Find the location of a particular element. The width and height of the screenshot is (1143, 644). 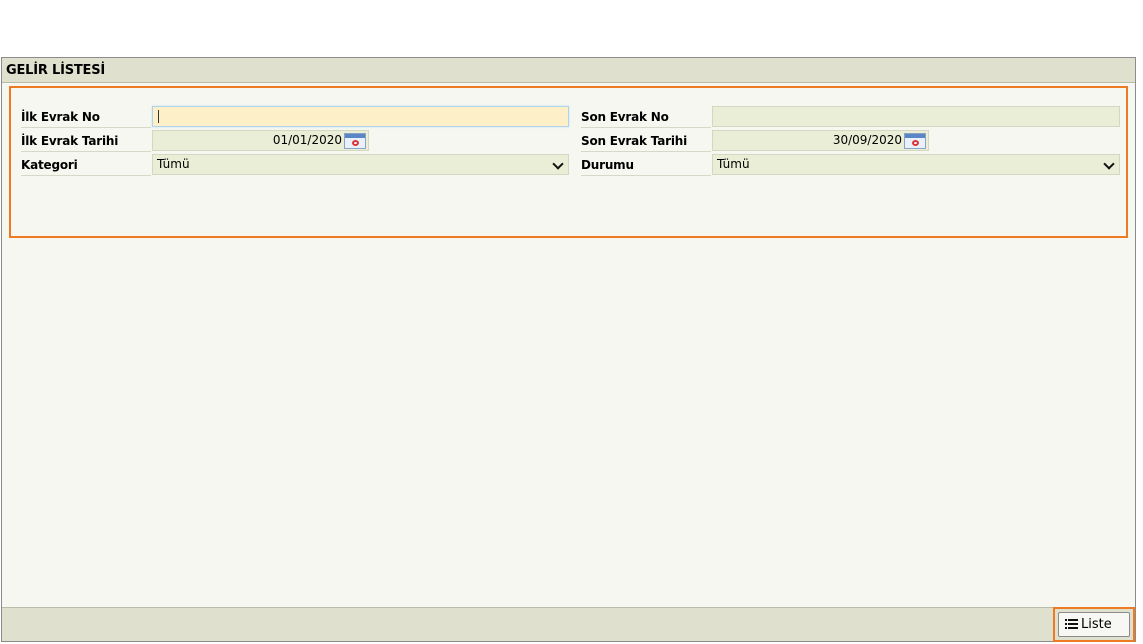

window-title: GELİR LİSTESİ is located at coordinates (568, 70).